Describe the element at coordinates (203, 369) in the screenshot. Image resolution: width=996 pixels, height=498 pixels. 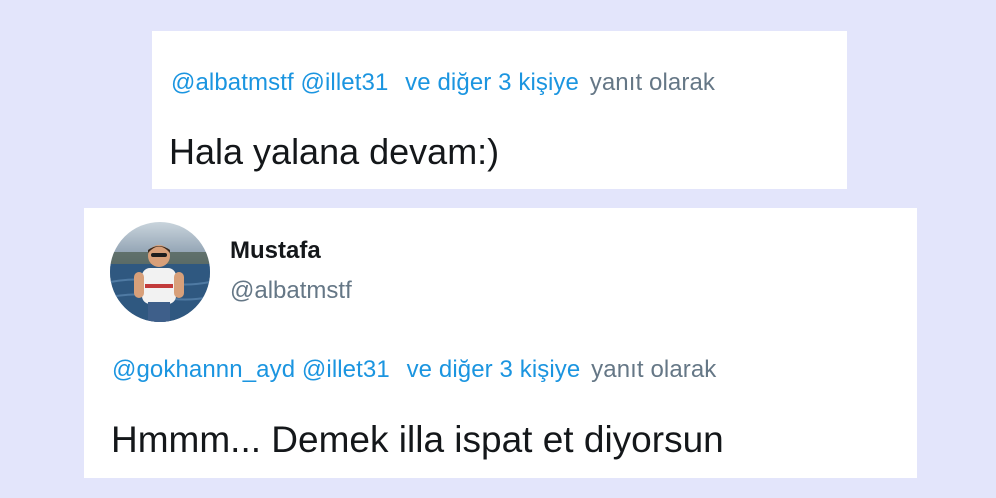
I see `mention-link: @gokhannn_ayd` at that location.